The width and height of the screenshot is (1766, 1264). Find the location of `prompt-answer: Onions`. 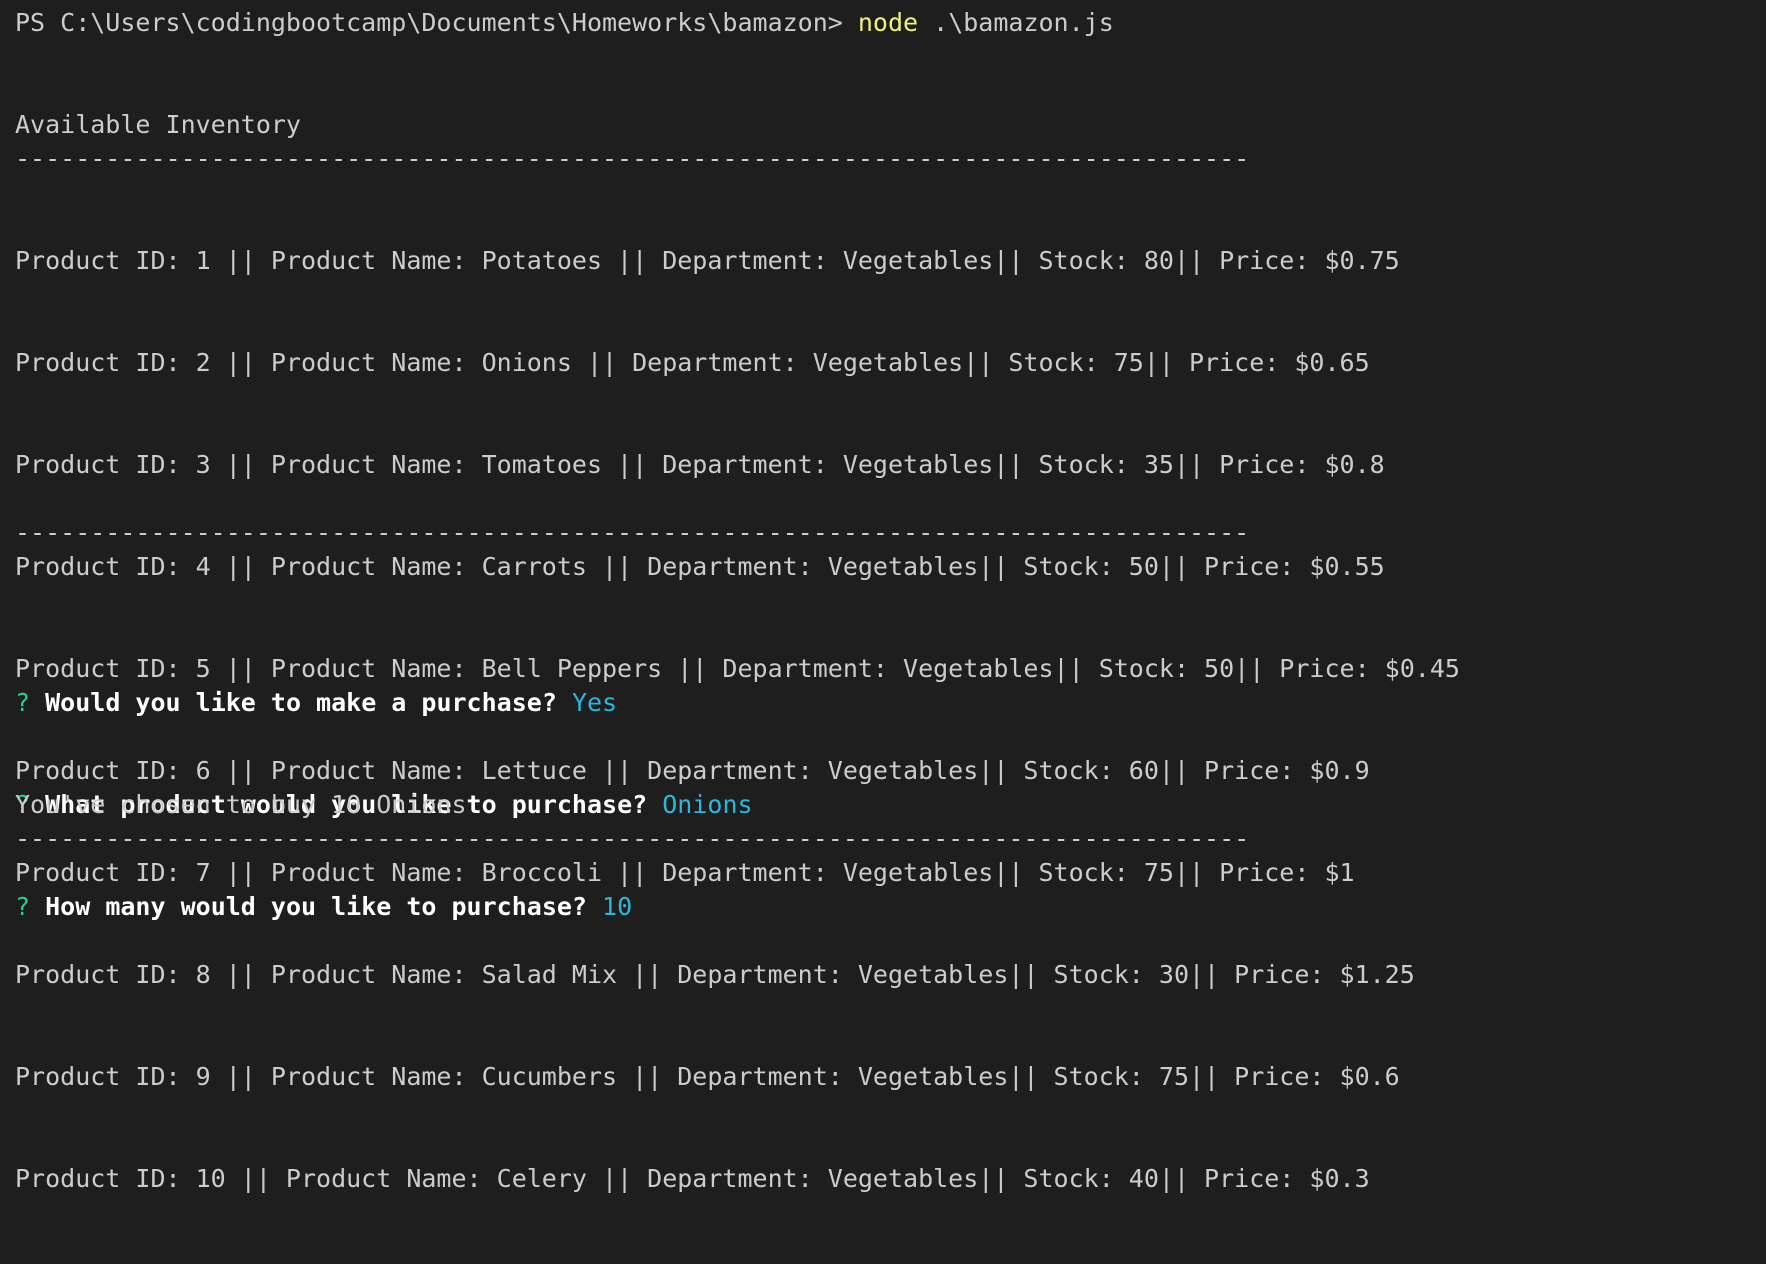

prompt-answer: Onions is located at coordinates (707, 804).